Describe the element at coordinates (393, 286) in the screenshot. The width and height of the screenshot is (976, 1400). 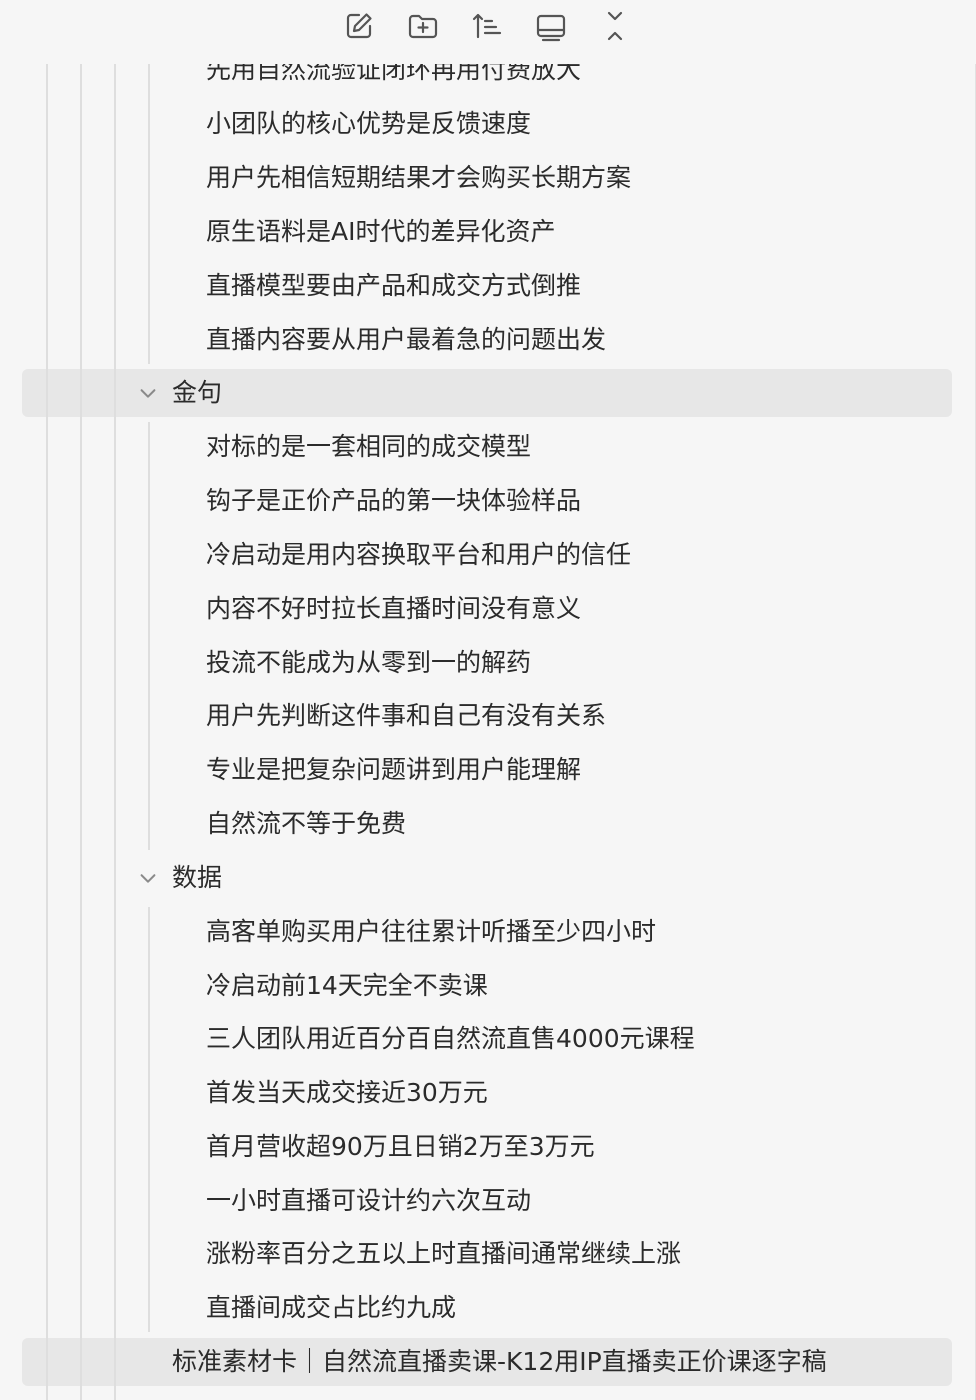
I see `tree-item: 直播模型要由产品和成交方式倒推` at that location.